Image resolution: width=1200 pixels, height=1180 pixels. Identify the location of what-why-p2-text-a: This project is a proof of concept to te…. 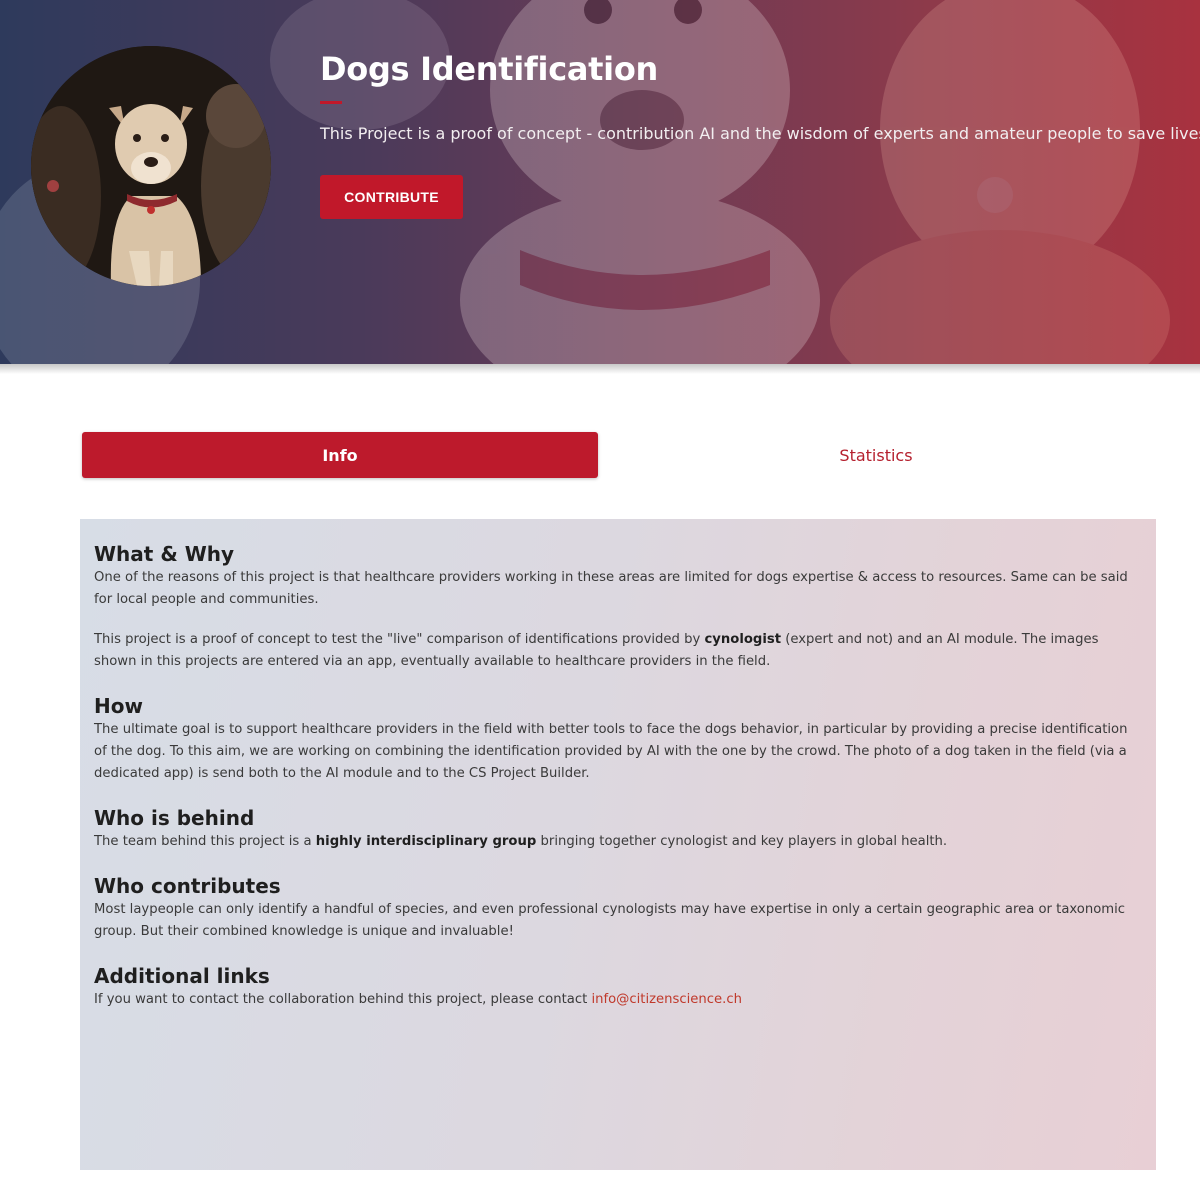
(399, 639).